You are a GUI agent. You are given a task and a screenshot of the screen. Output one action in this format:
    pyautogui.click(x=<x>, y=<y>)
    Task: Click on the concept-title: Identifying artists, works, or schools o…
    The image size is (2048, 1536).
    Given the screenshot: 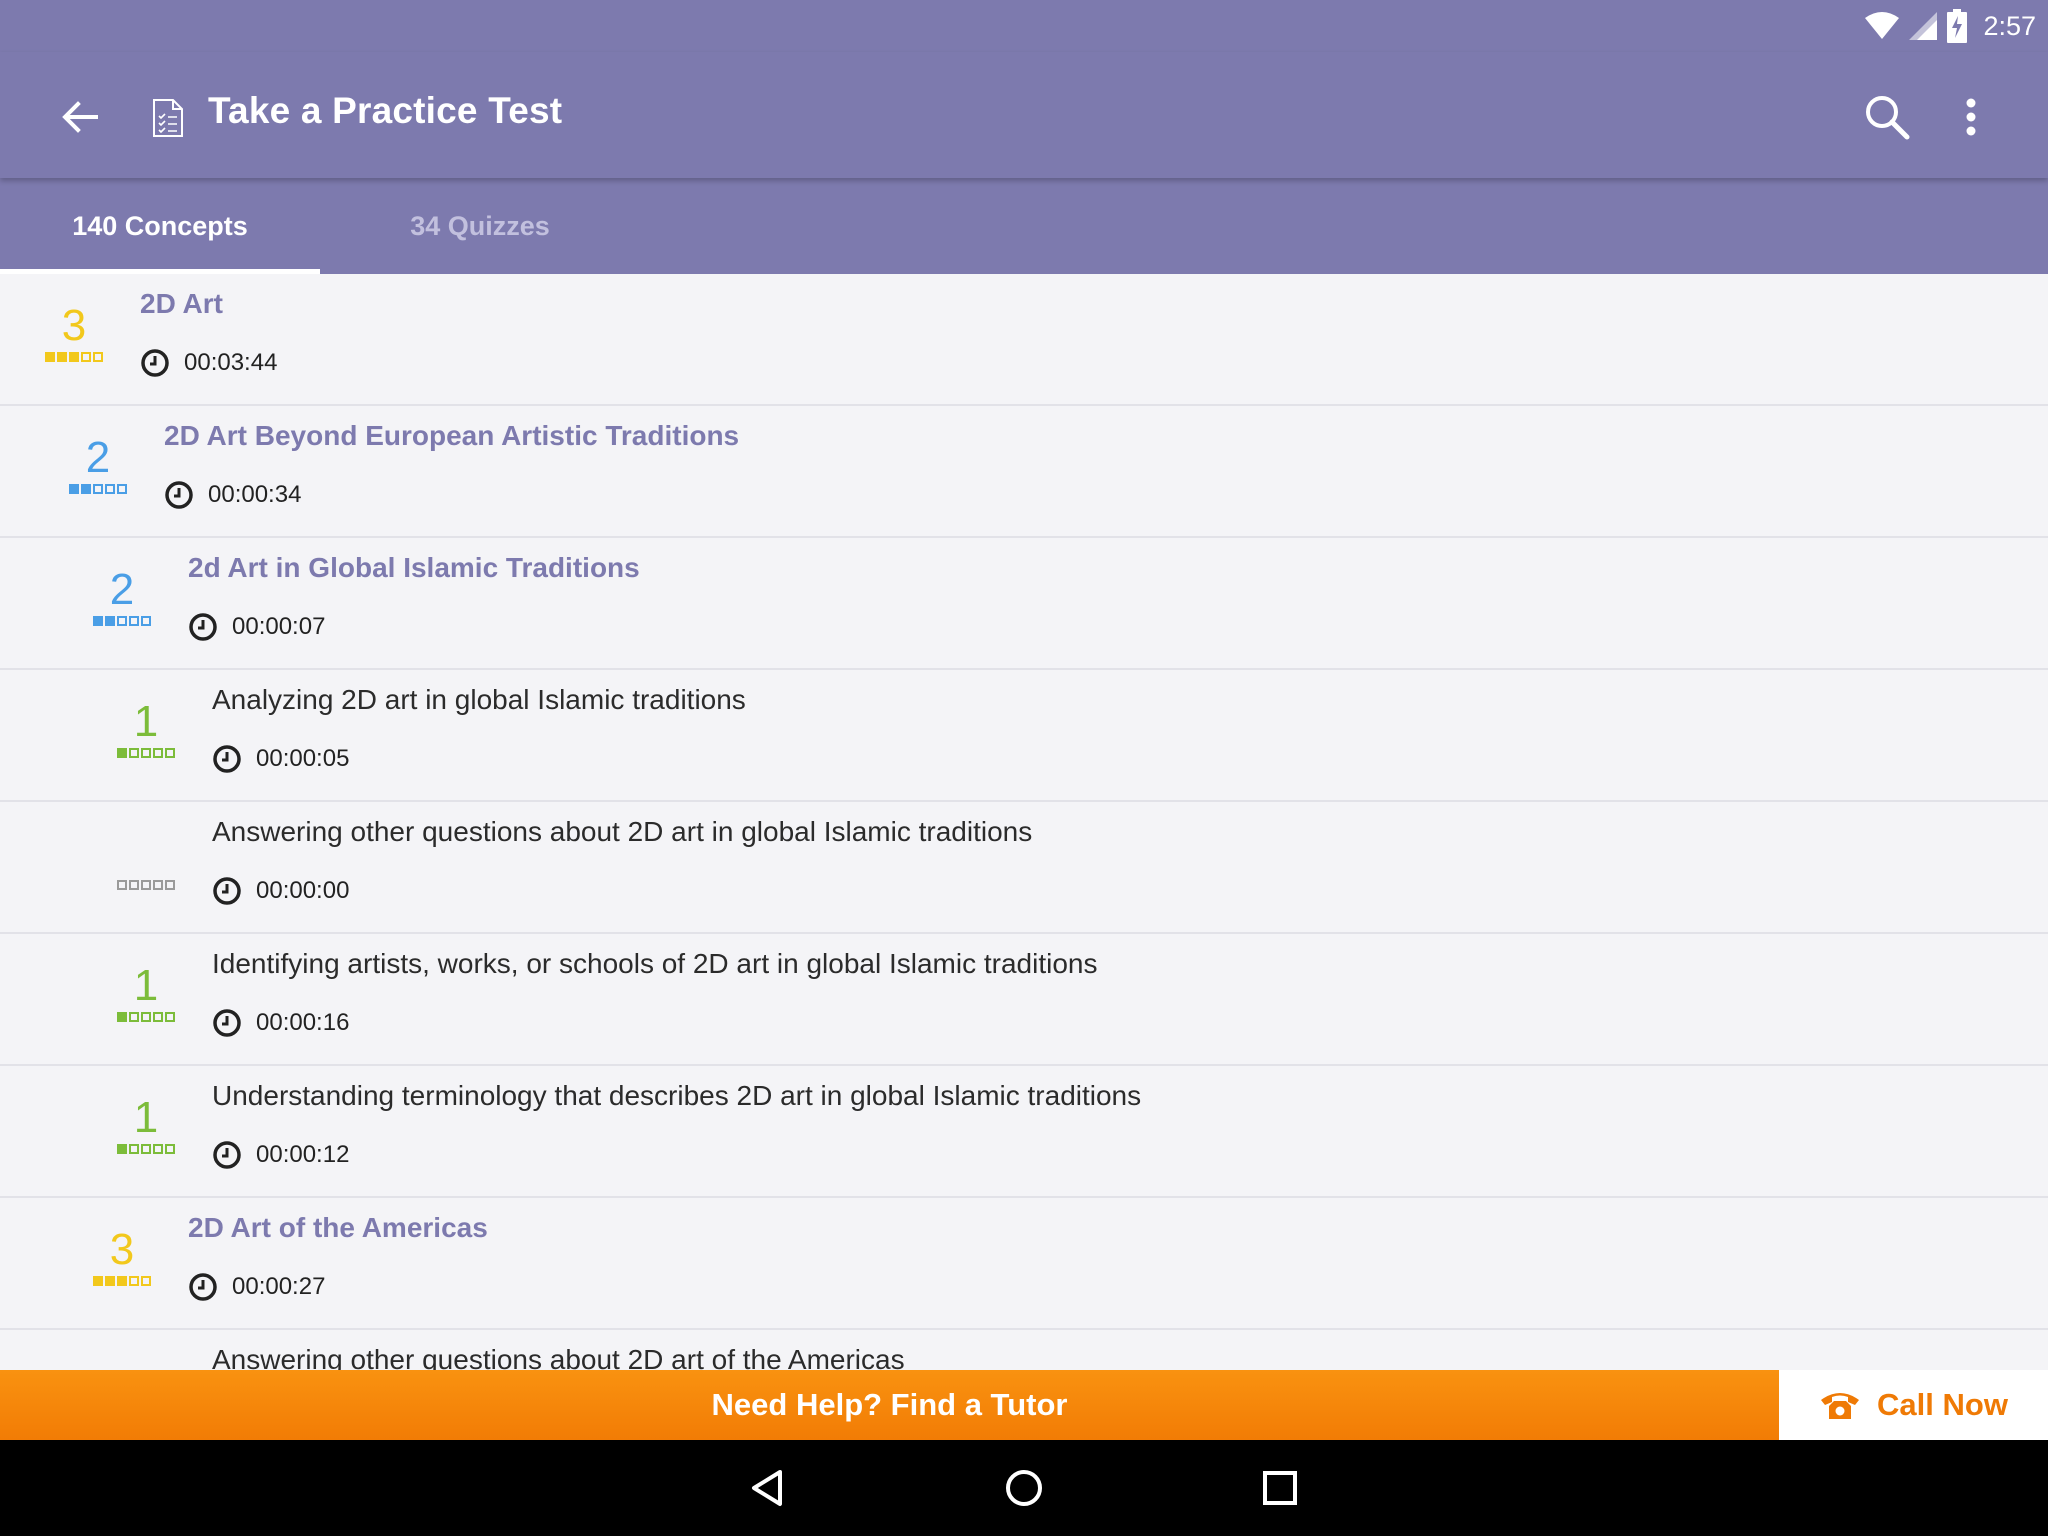 What is the action you would take?
    pyautogui.click(x=655, y=963)
    